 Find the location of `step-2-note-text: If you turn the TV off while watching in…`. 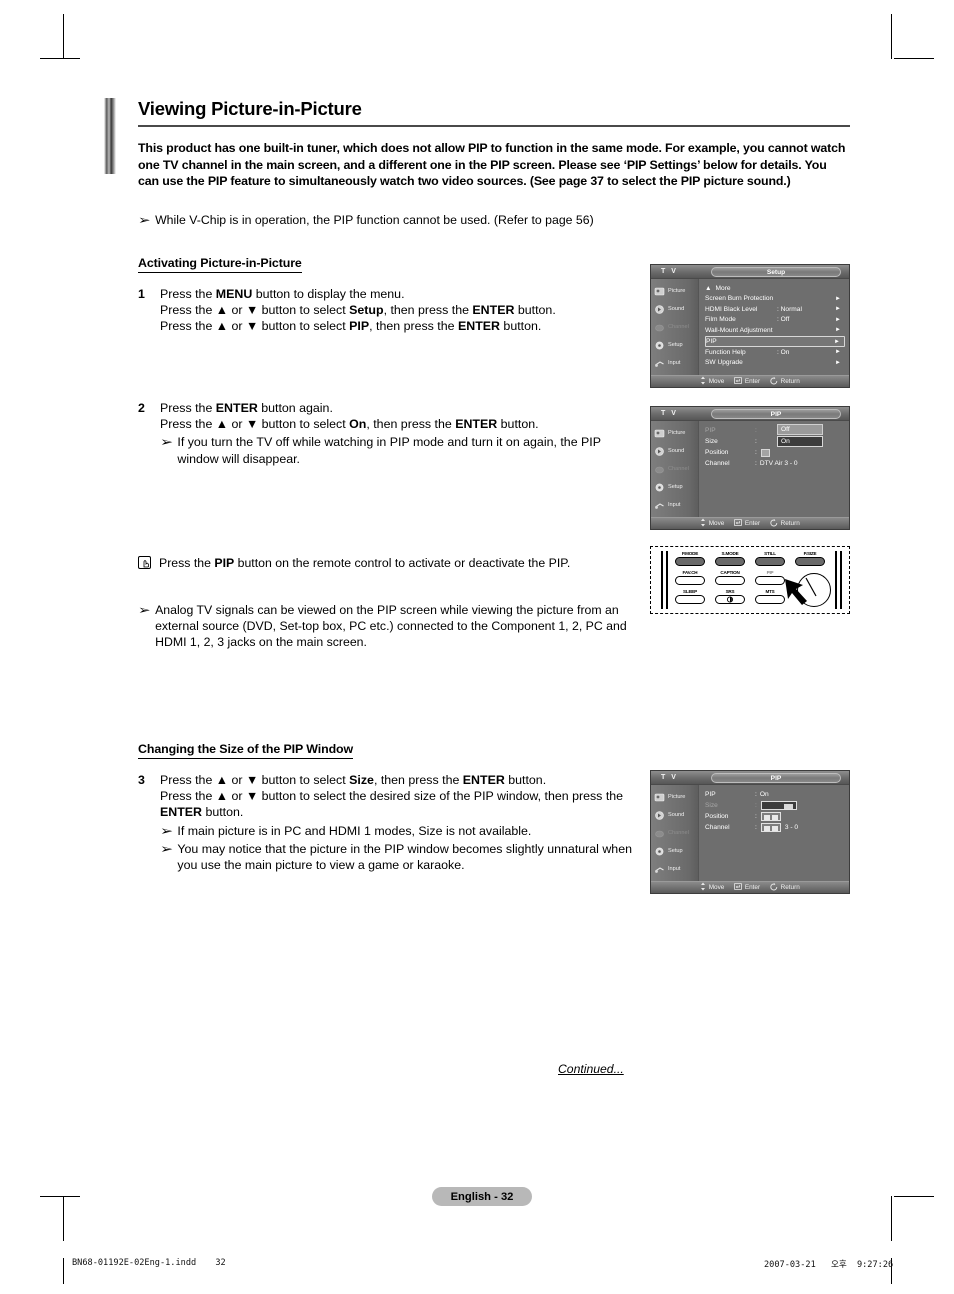

step-2-note-text: If you turn the TV off while watching in… is located at coordinates (389, 450).